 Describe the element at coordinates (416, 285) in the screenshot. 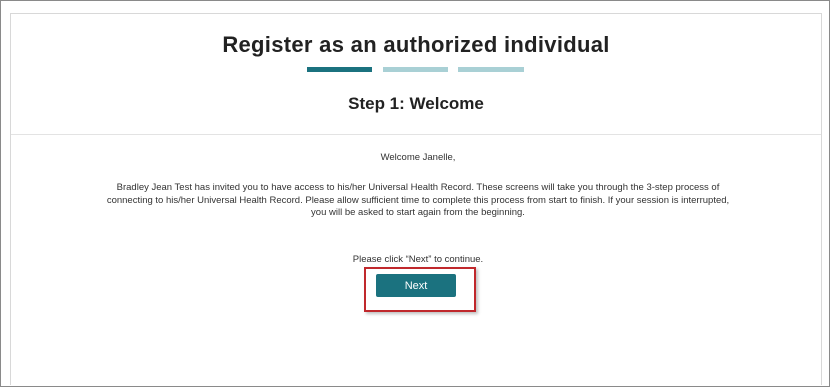

I see `next-button: Next` at that location.